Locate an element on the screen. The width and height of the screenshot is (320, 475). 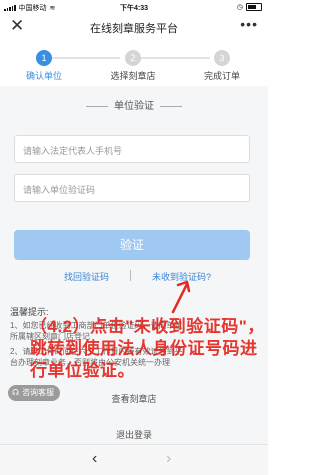
section-title: 单位验证 is located at coordinates (134, 104).